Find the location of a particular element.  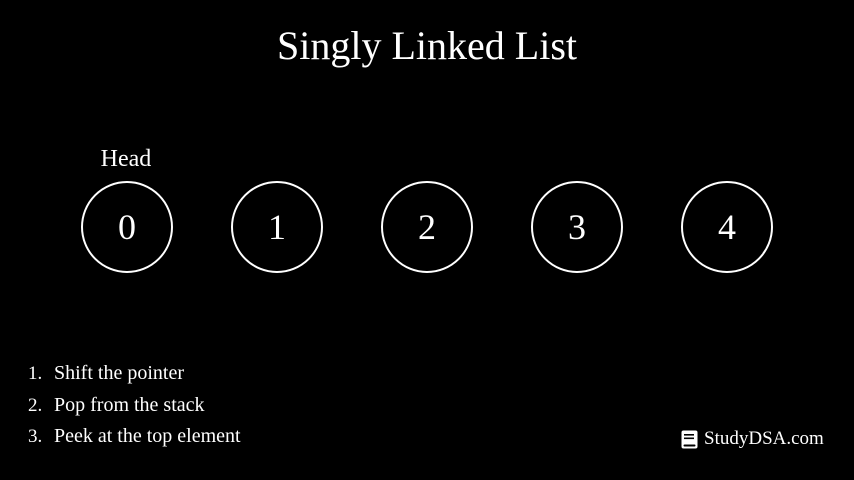

node-value: 1 is located at coordinates (277, 227).